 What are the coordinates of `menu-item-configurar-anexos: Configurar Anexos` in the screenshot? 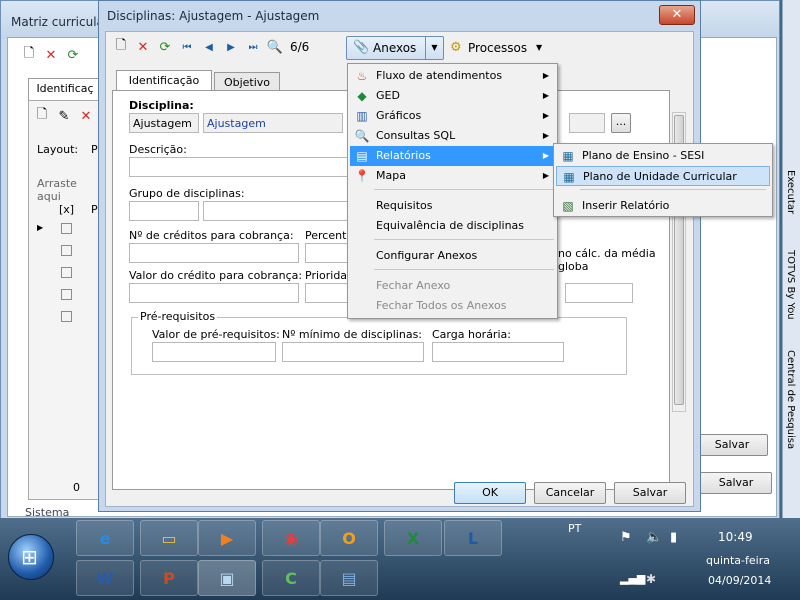 It's located at (452, 256).